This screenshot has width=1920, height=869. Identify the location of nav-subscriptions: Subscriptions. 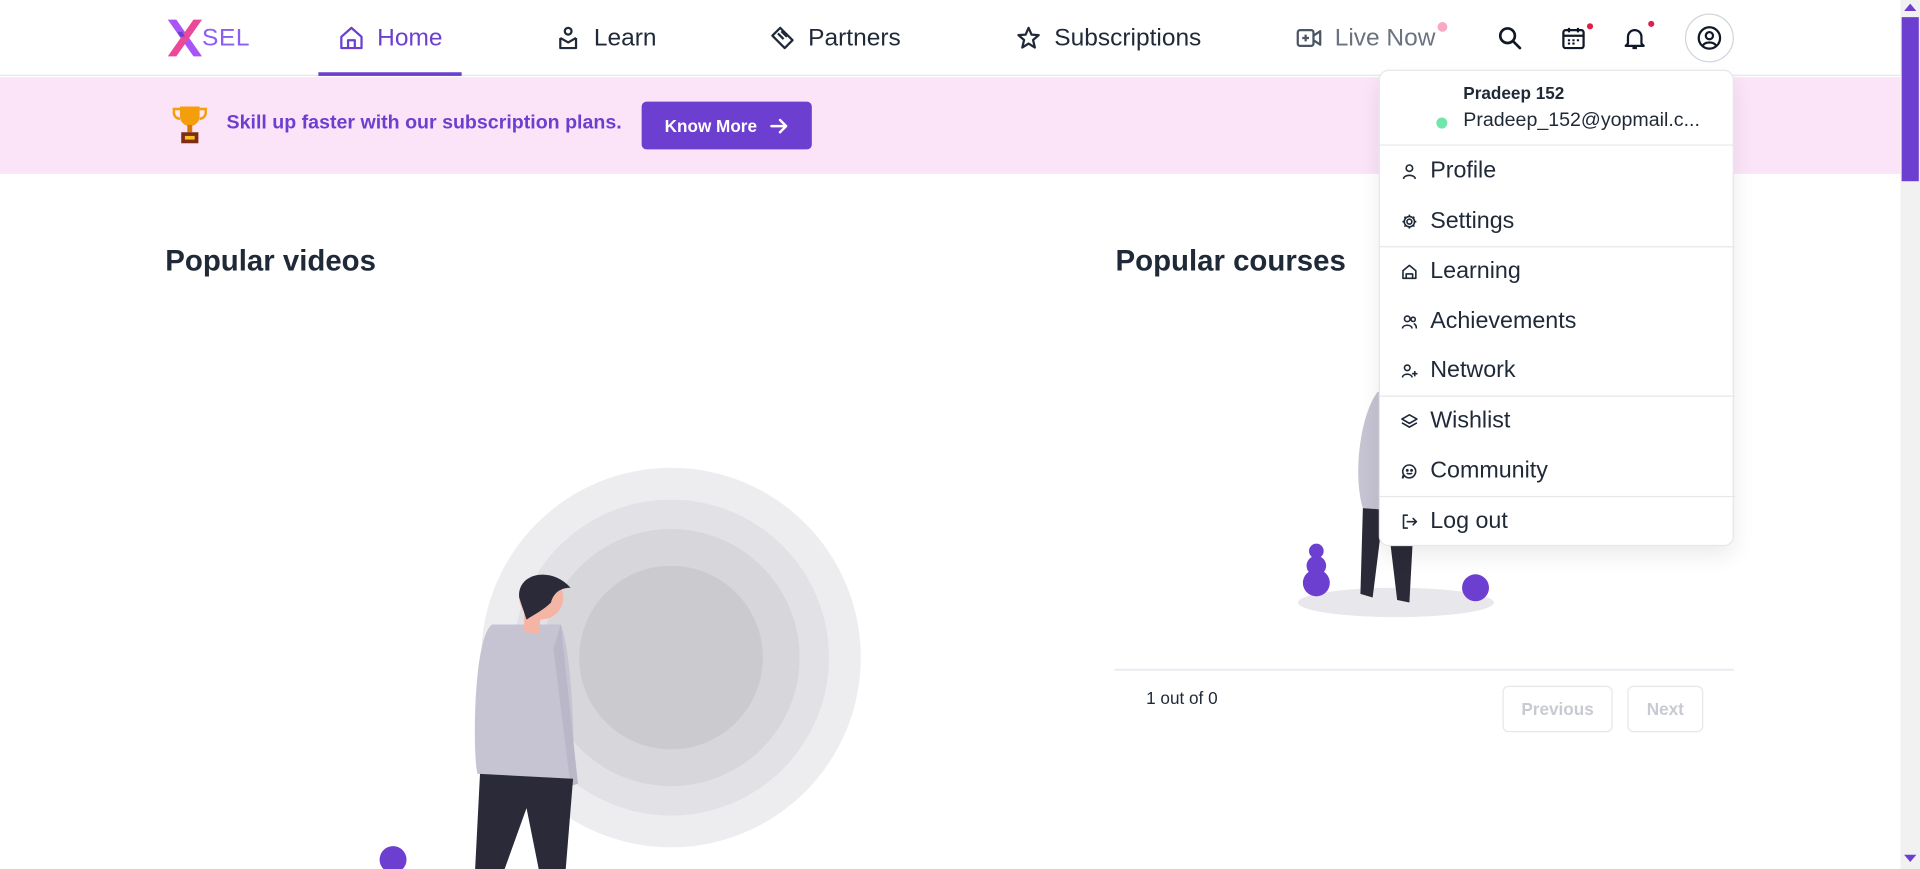
(1108, 38).